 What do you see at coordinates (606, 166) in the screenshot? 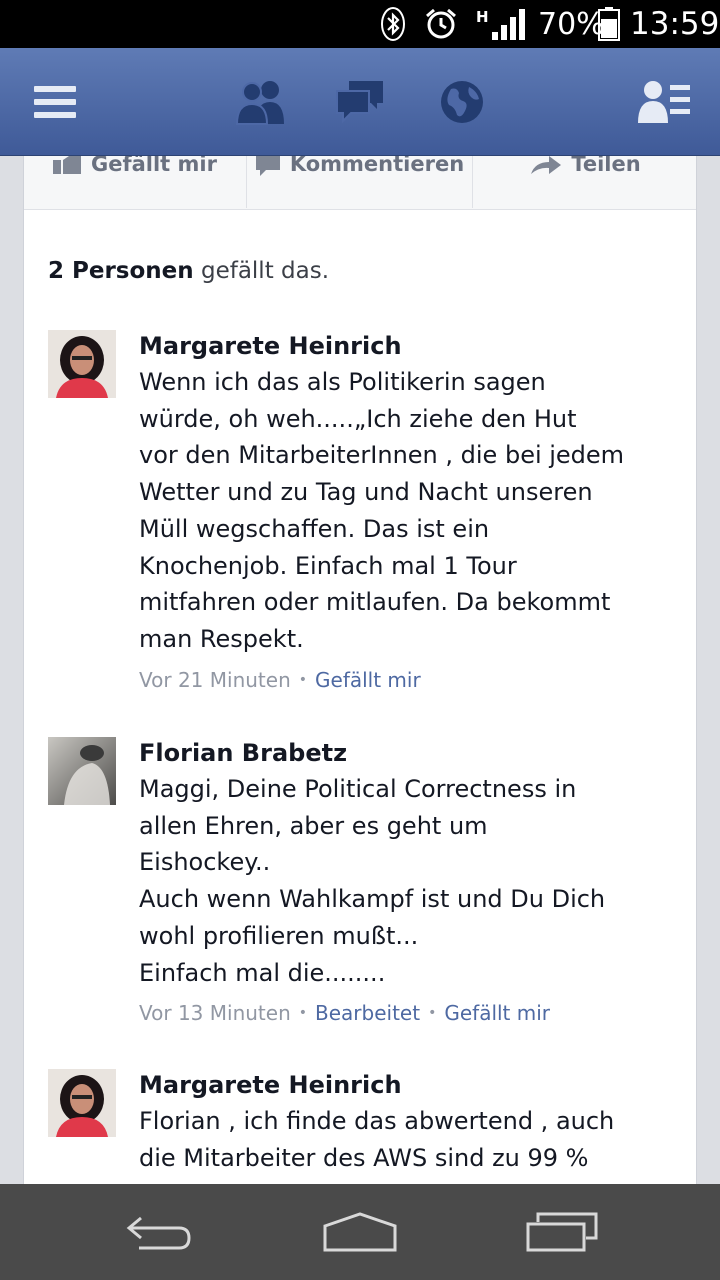
I see `share-label: Teilen` at bounding box center [606, 166].